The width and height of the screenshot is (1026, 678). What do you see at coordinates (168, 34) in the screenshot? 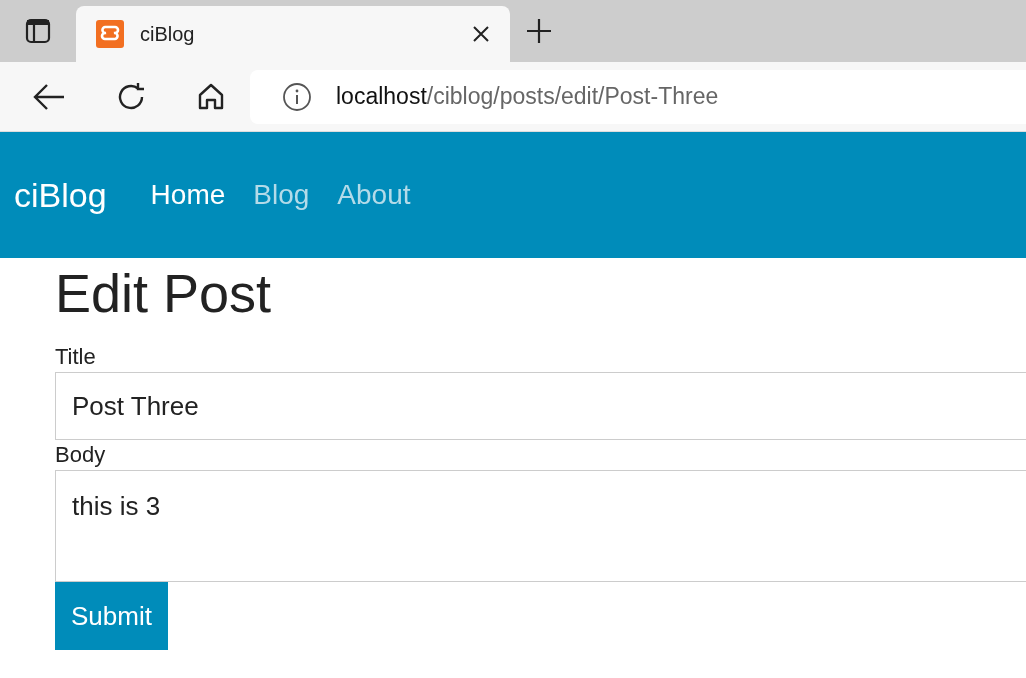
I see `tab-title: ciBlog` at bounding box center [168, 34].